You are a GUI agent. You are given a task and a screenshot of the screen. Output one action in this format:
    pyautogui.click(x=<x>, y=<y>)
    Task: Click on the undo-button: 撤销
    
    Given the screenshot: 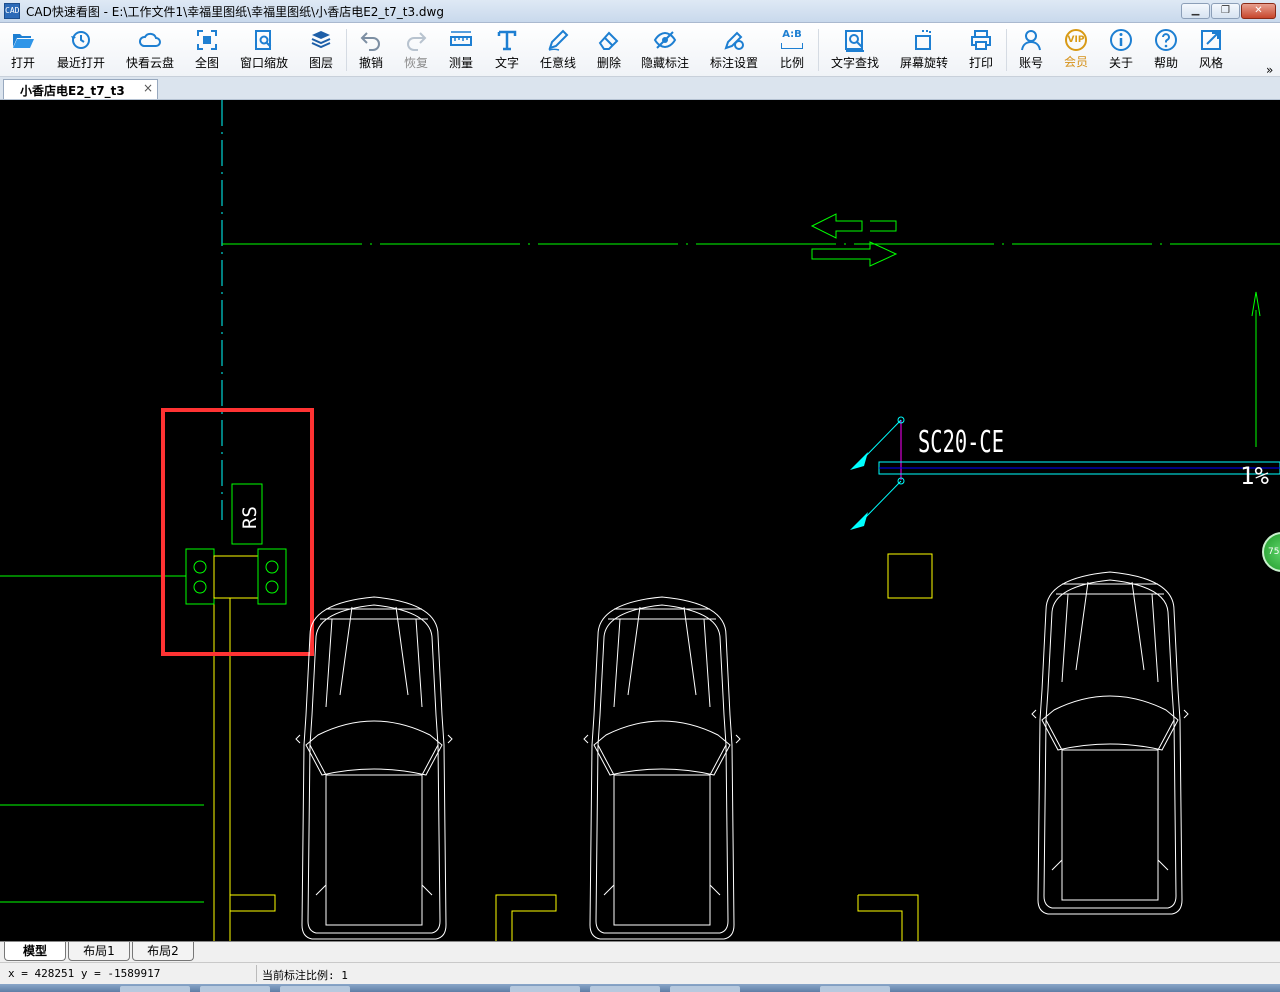 What is the action you would take?
    pyautogui.click(x=371, y=49)
    